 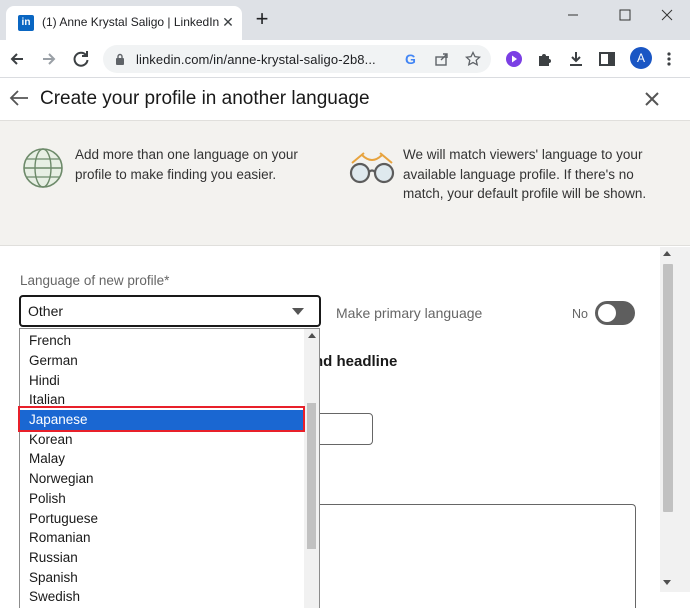 I want to click on dropdown-option-spanish: Spanish, so click(x=162, y=578).